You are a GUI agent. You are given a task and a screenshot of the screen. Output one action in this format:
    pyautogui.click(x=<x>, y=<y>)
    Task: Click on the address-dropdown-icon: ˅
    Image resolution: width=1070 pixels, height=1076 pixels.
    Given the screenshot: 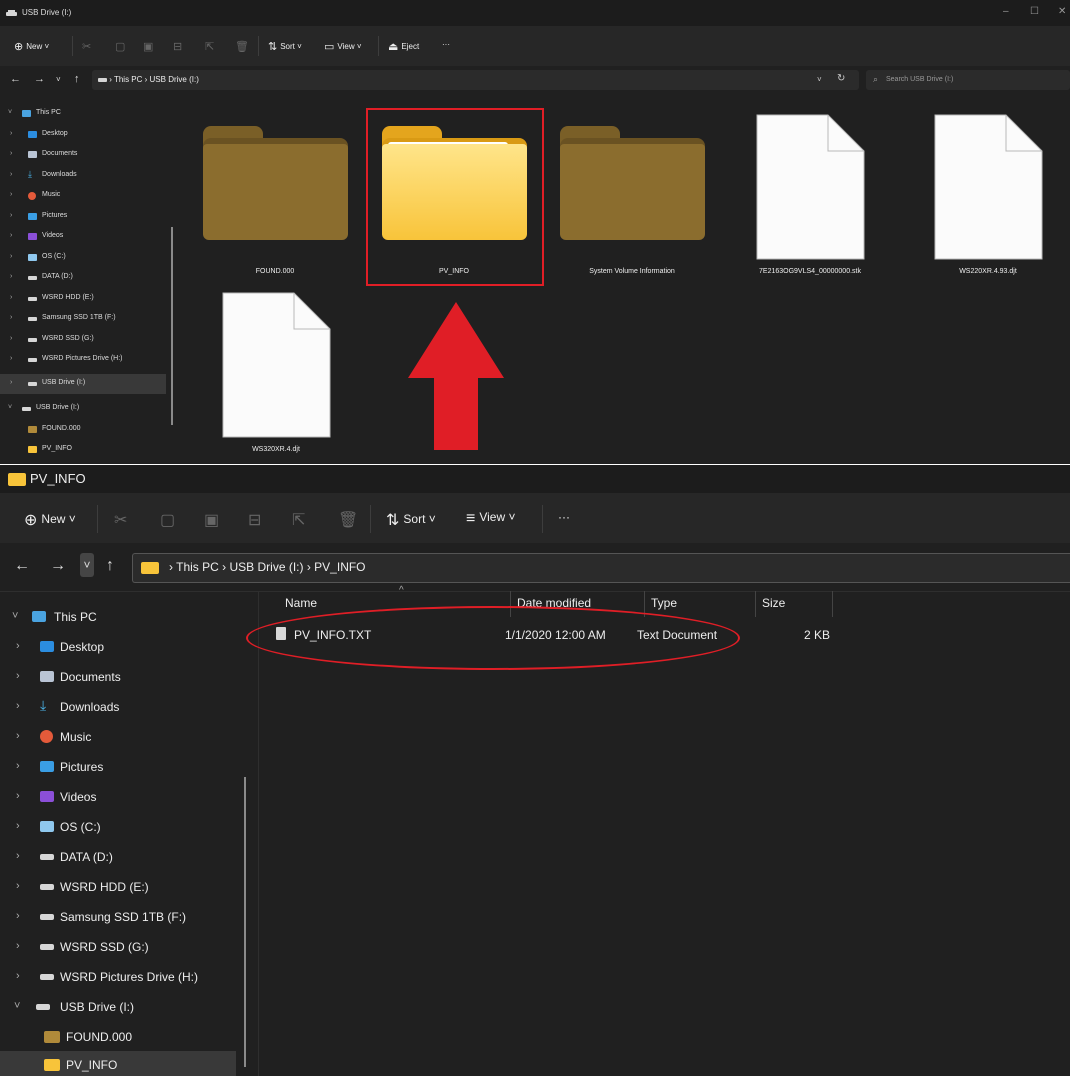 What is the action you would take?
    pyautogui.click(x=819, y=79)
    